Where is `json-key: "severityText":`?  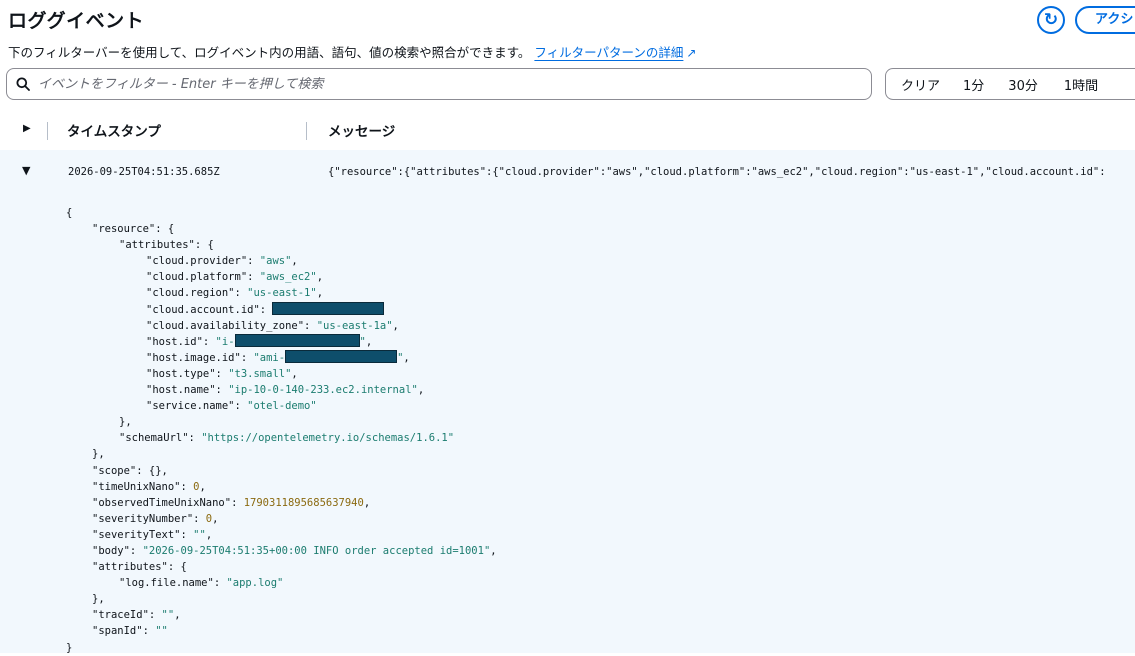
json-key: "severityText": is located at coordinates (143, 534).